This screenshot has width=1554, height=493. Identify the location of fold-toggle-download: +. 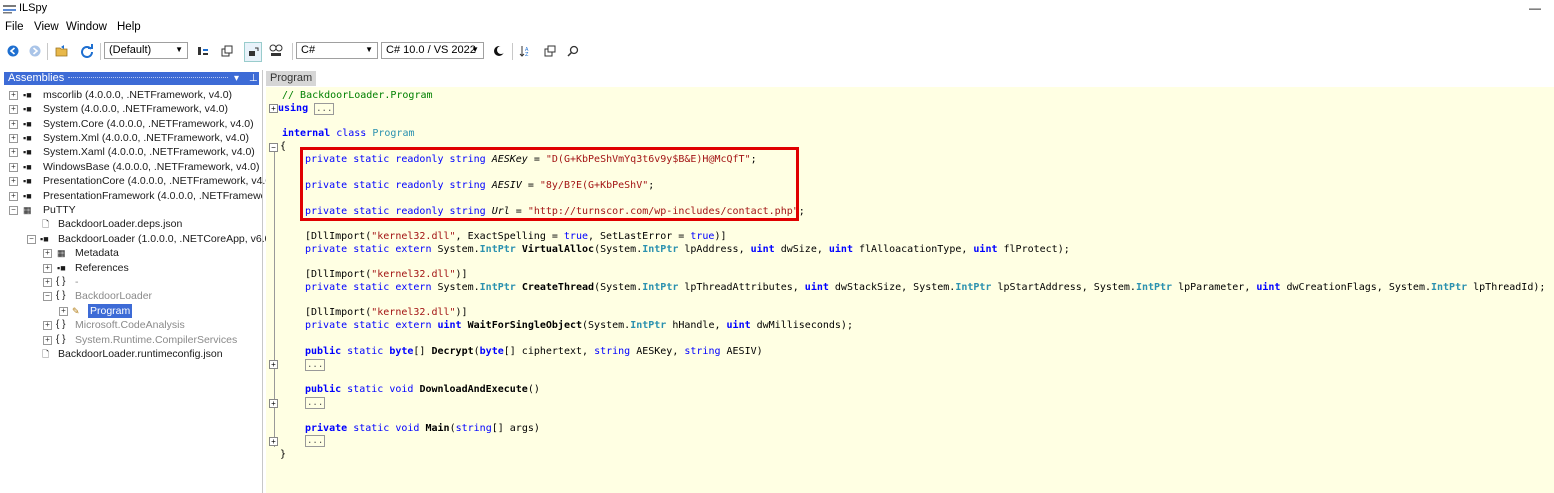
(273, 403).